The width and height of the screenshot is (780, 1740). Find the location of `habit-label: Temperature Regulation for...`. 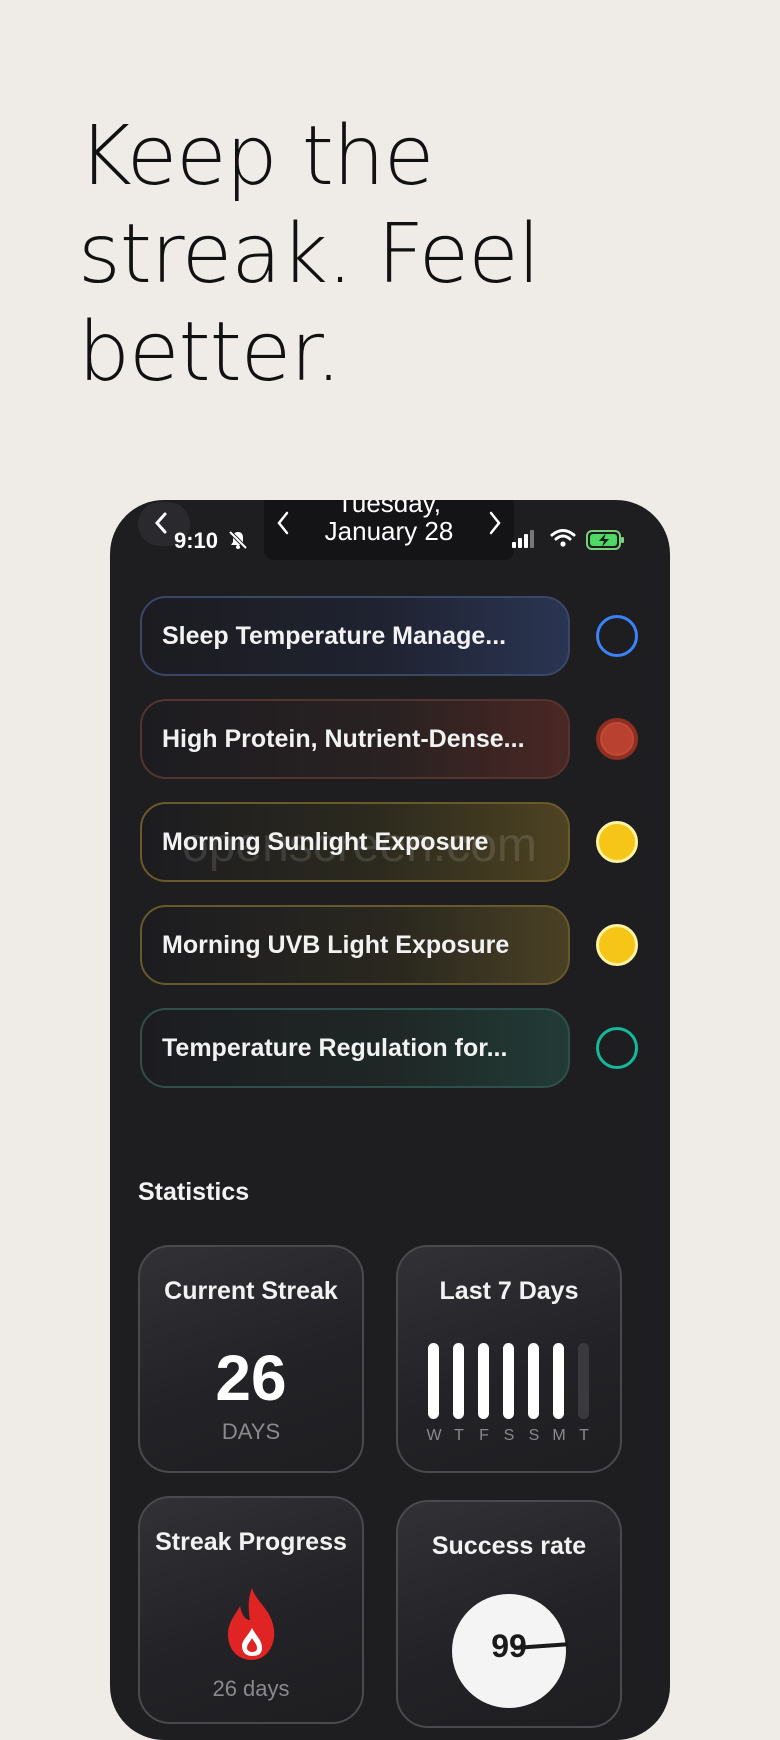

habit-label: Temperature Regulation for... is located at coordinates (335, 1048).